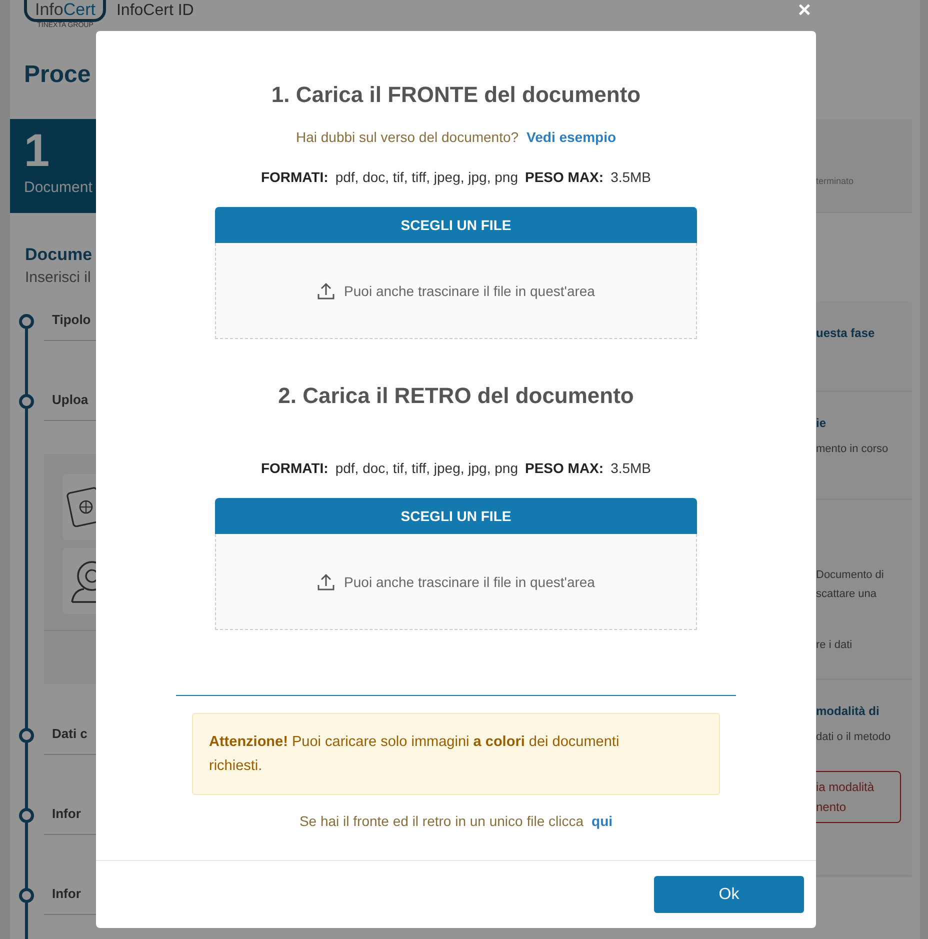 The height and width of the screenshot is (939, 928). I want to click on panel-text: mento in corso, so click(853, 449).